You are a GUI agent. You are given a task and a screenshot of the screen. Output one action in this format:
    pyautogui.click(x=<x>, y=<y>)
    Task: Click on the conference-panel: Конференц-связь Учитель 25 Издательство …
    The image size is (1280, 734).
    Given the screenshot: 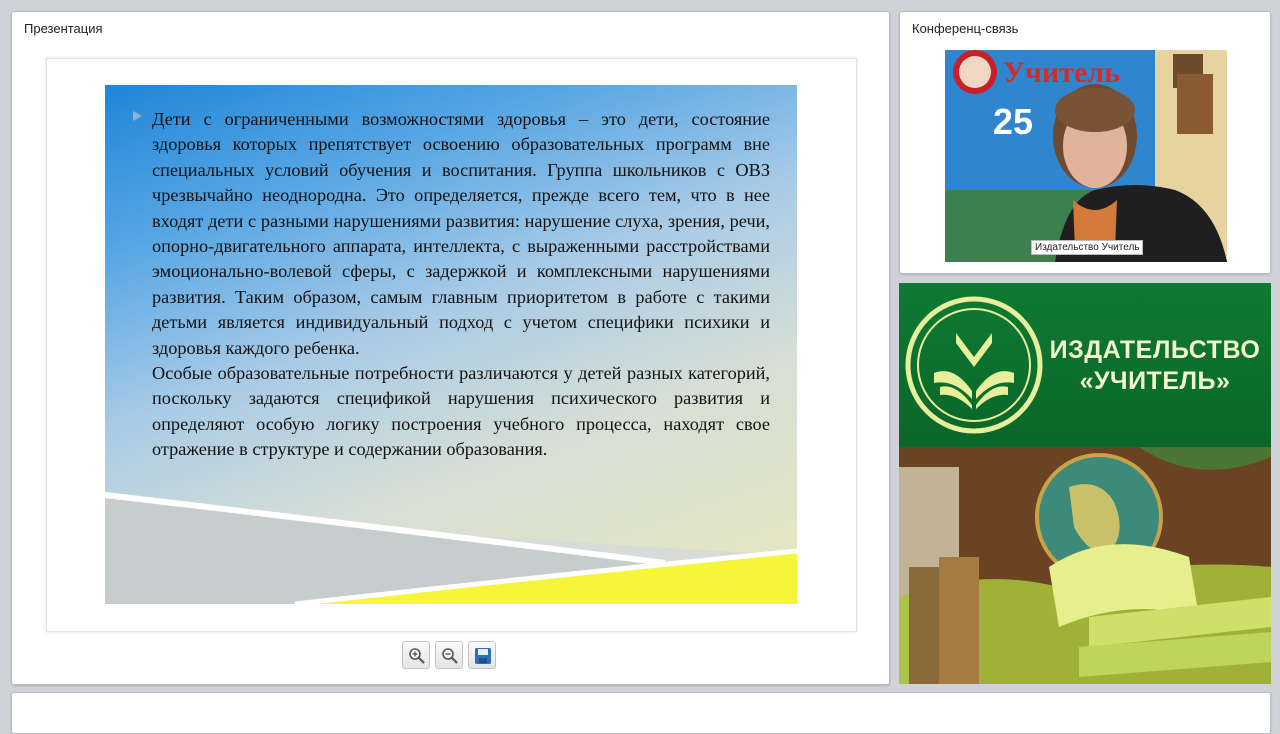 What is the action you would take?
    pyautogui.click(x=1085, y=142)
    